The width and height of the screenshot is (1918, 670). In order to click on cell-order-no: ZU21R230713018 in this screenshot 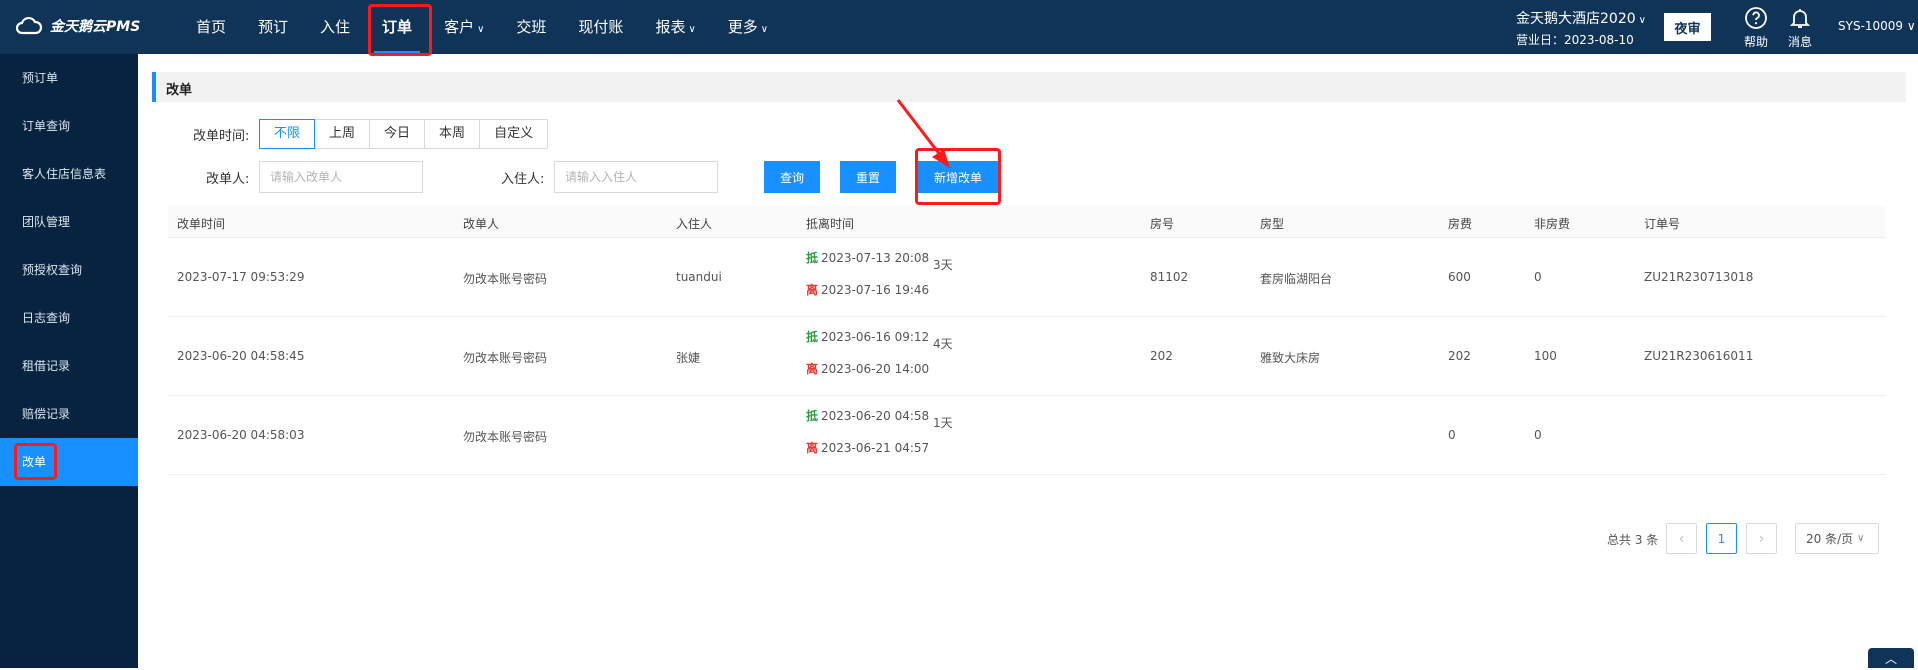, I will do `click(1699, 277)`.